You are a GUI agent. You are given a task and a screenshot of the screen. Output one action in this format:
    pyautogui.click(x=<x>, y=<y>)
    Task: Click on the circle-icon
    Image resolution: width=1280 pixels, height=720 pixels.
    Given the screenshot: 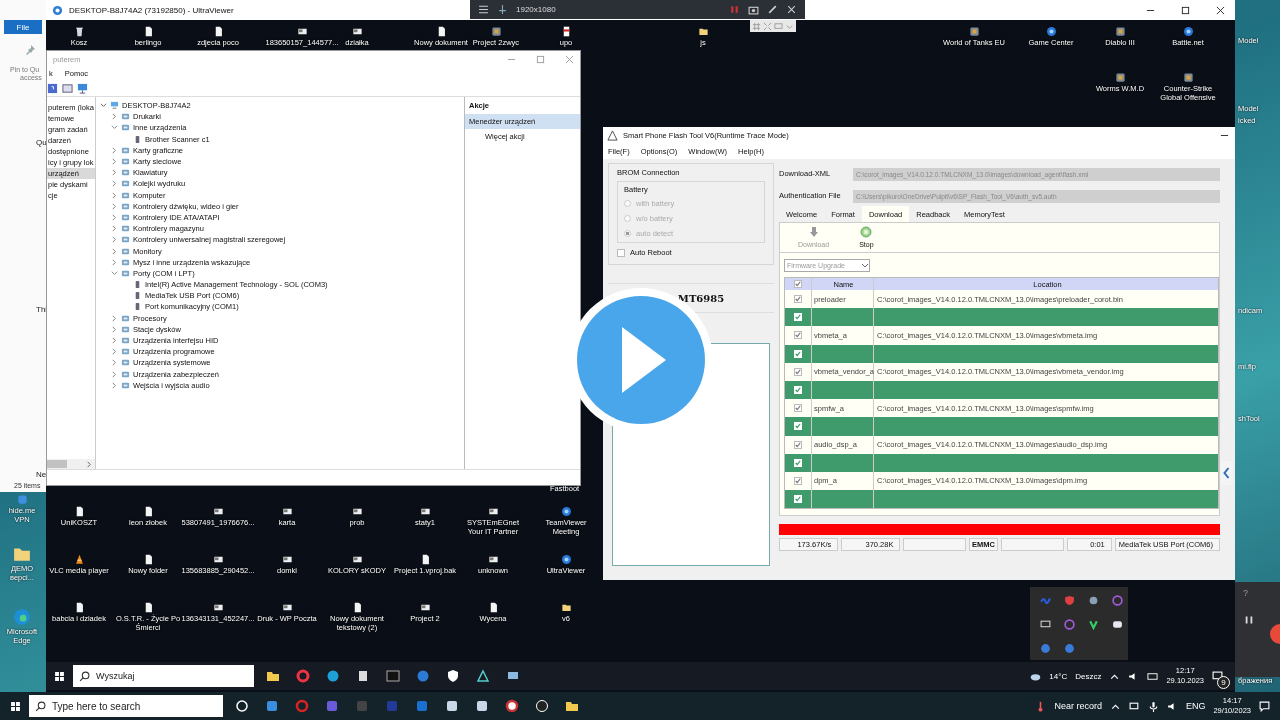 What is the action you would take?
    pyautogui.click(x=242, y=706)
    